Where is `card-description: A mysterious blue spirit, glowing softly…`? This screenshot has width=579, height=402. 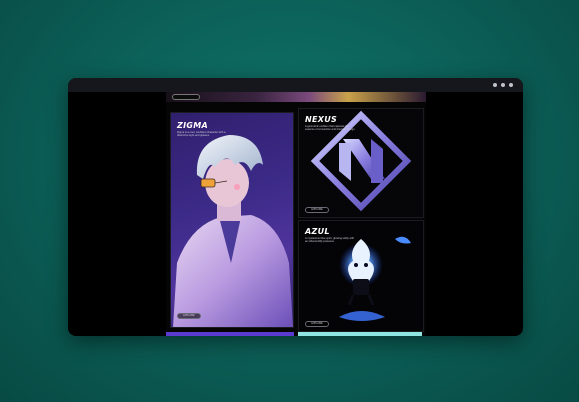 card-description: A mysterious blue spirit, glowing softly… is located at coordinates (330, 240).